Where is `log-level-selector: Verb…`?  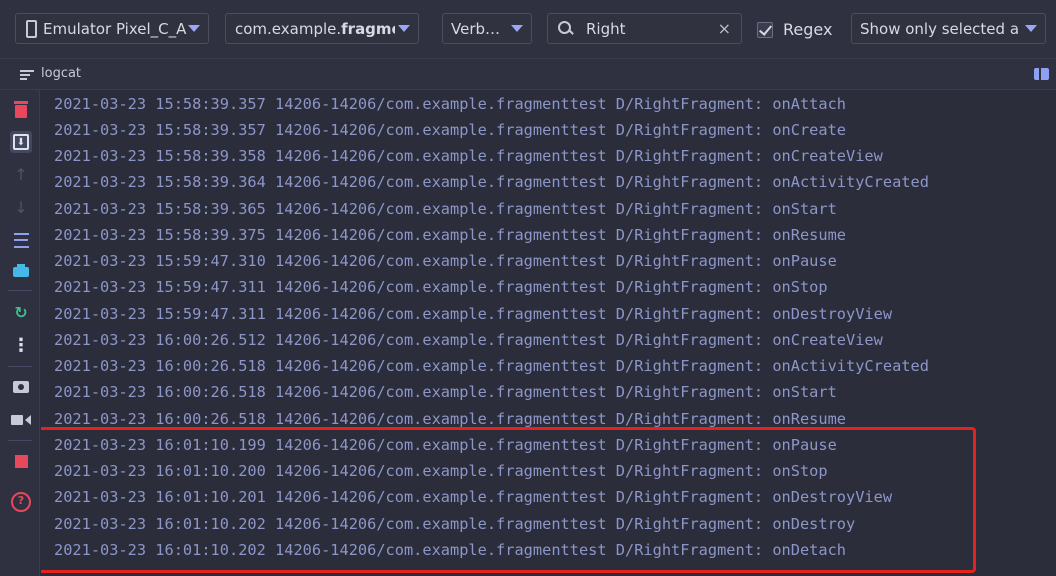
log-level-selector: Verb… is located at coordinates (487, 28).